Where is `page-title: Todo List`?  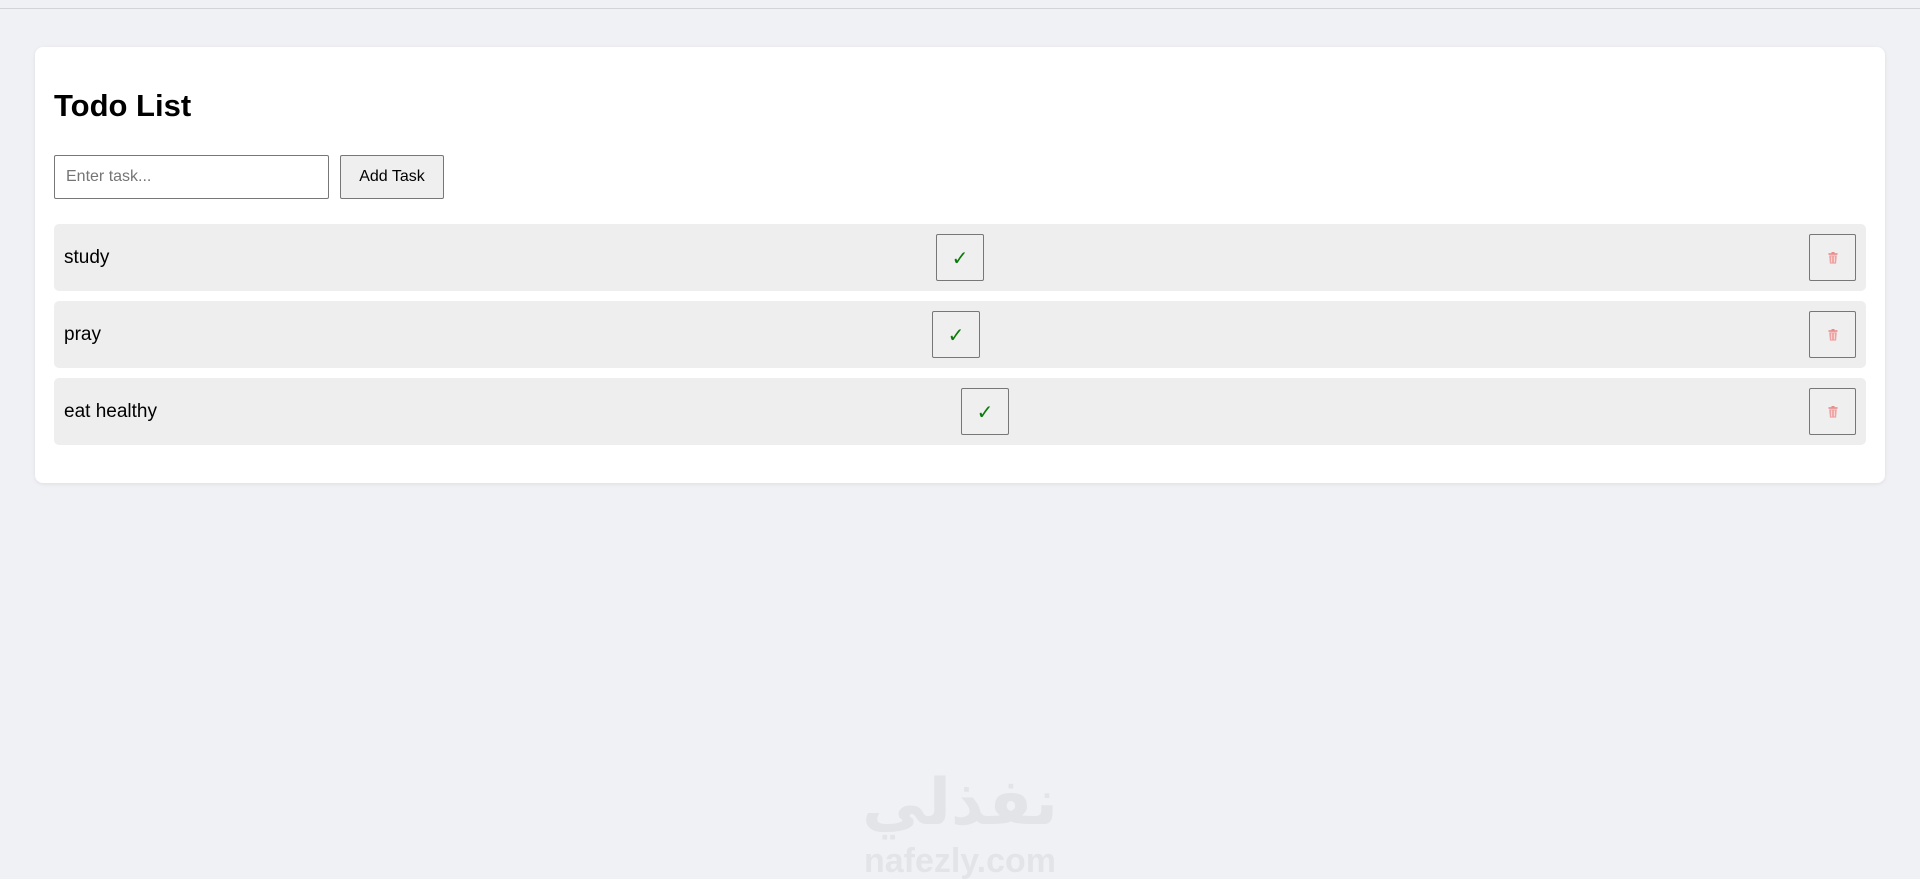 page-title: Todo List is located at coordinates (123, 105).